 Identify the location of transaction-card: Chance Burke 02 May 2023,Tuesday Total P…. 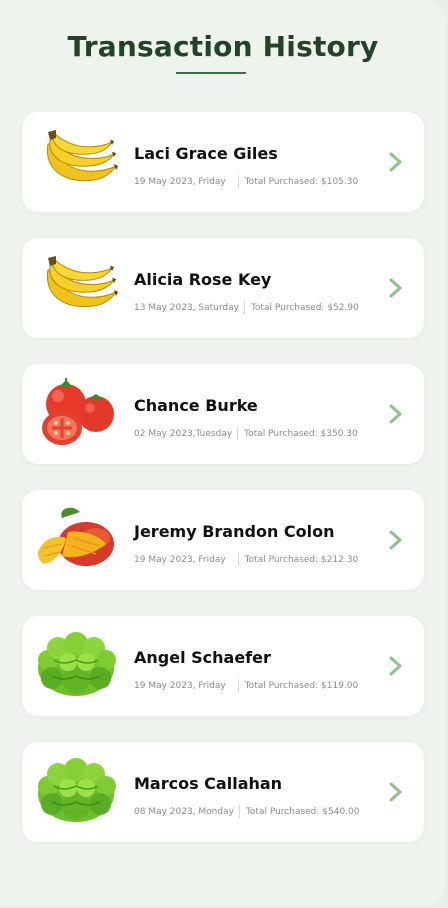
(223, 414).